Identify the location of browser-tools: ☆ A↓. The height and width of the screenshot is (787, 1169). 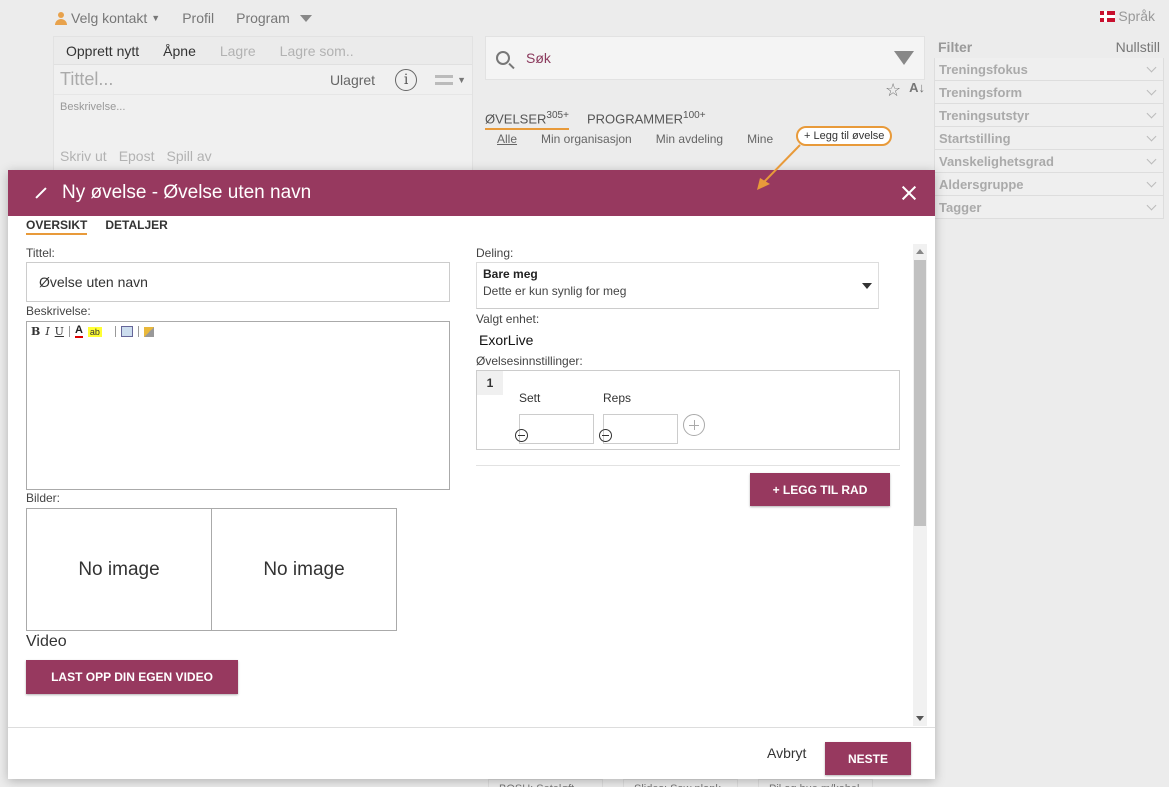
(905, 90).